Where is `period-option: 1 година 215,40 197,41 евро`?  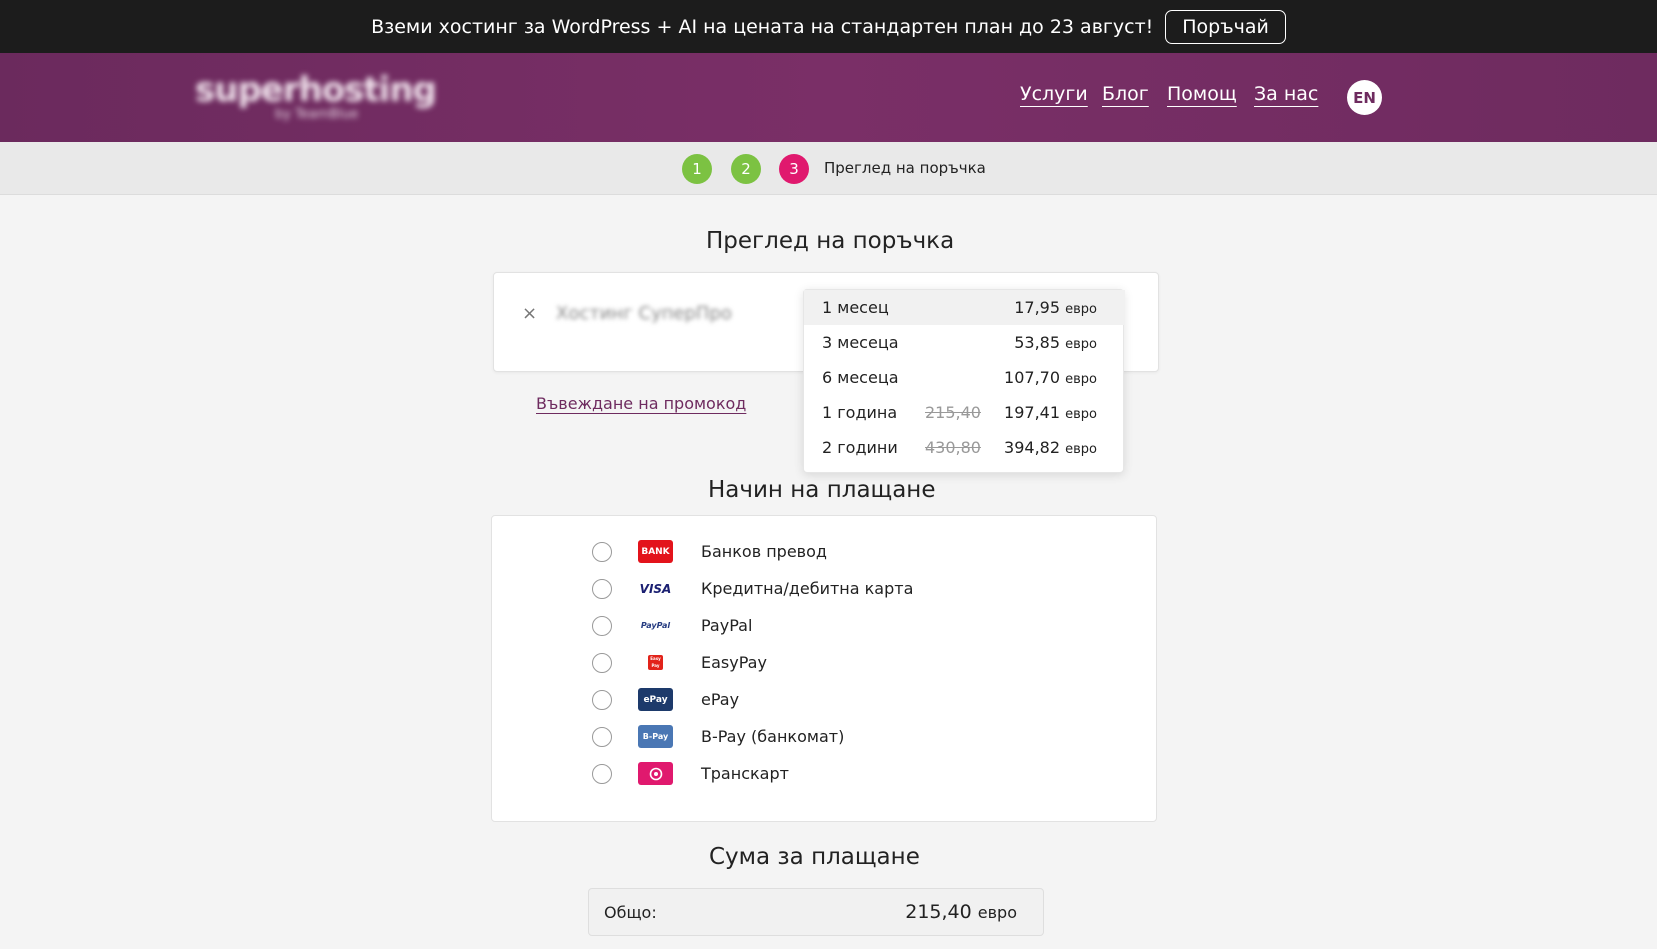 period-option: 1 година 215,40 197,41 евро is located at coordinates (964, 412).